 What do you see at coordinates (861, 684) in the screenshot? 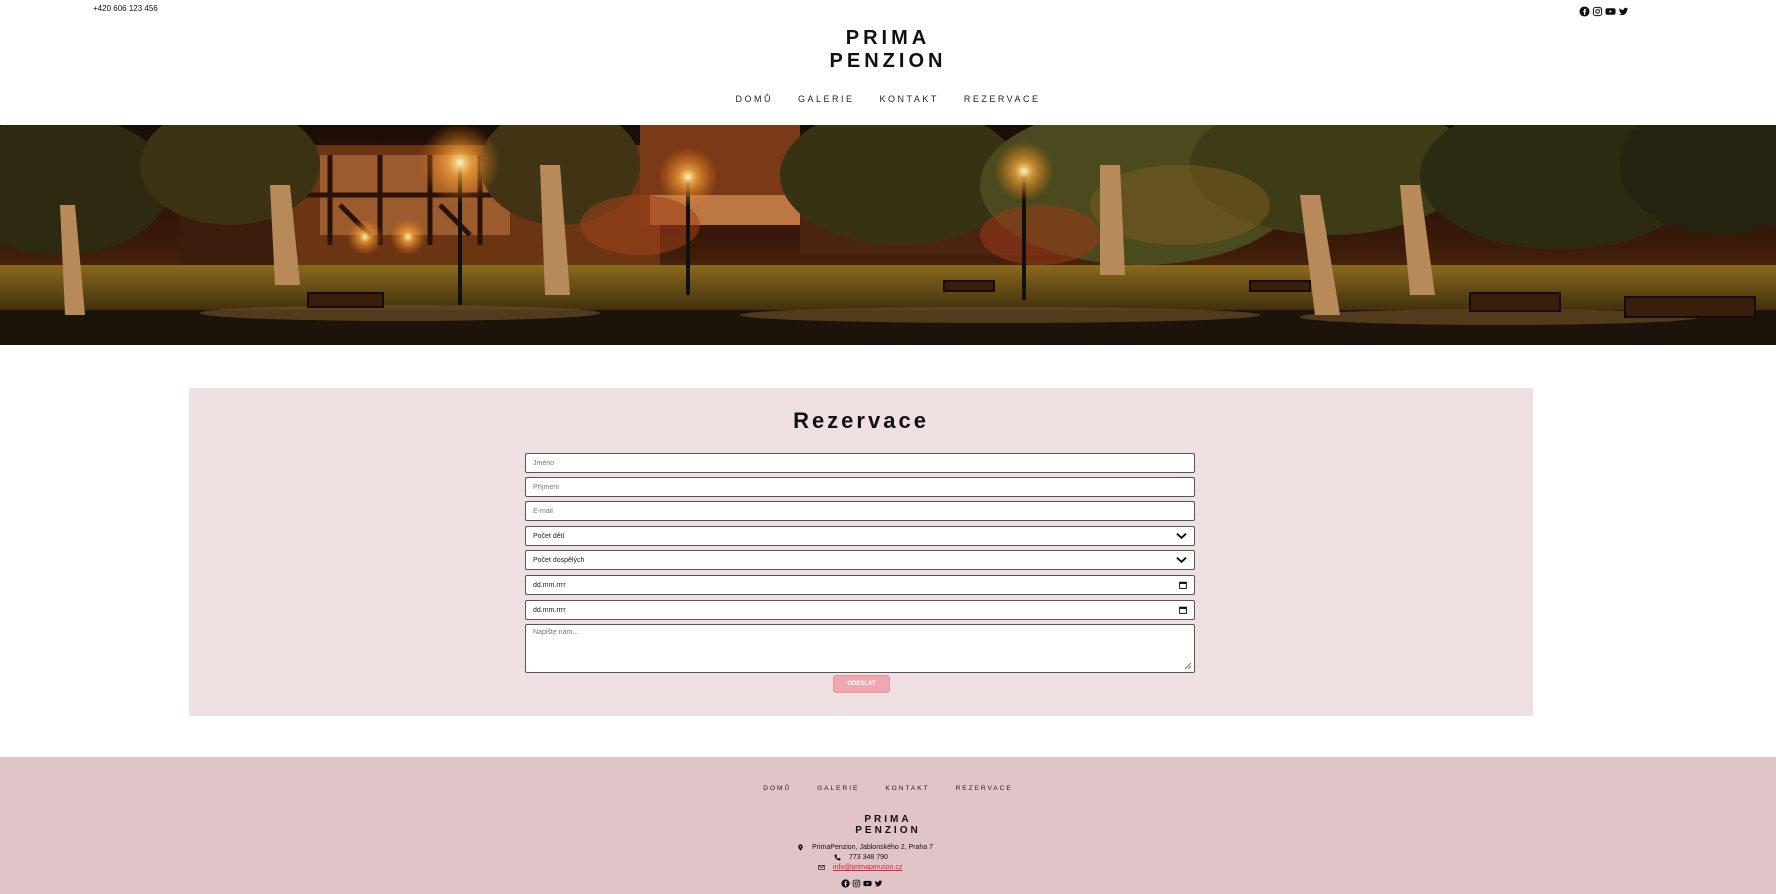
I see `submit-button: ODESLAT` at bounding box center [861, 684].